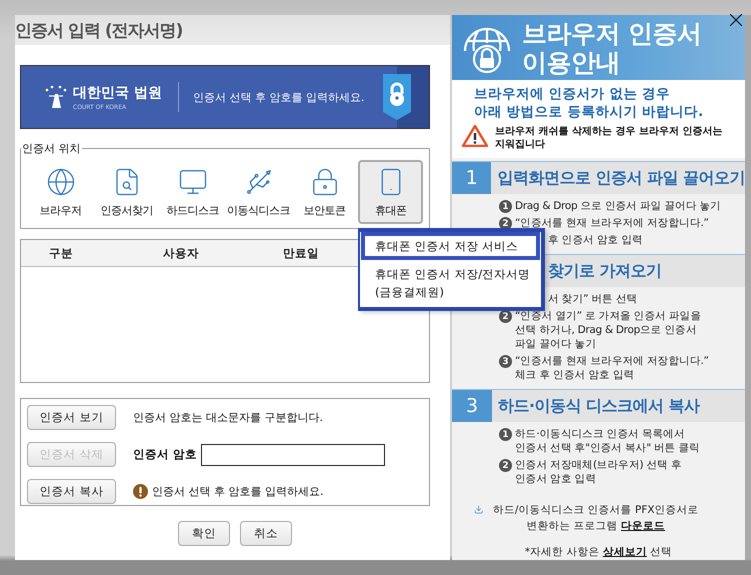 The height and width of the screenshot is (575, 751). What do you see at coordinates (450, 283) in the screenshot?
I see `menu-item: 휴대폰 인증서 저장/전자서명 (금융결제원)` at bounding box center [450, 283].